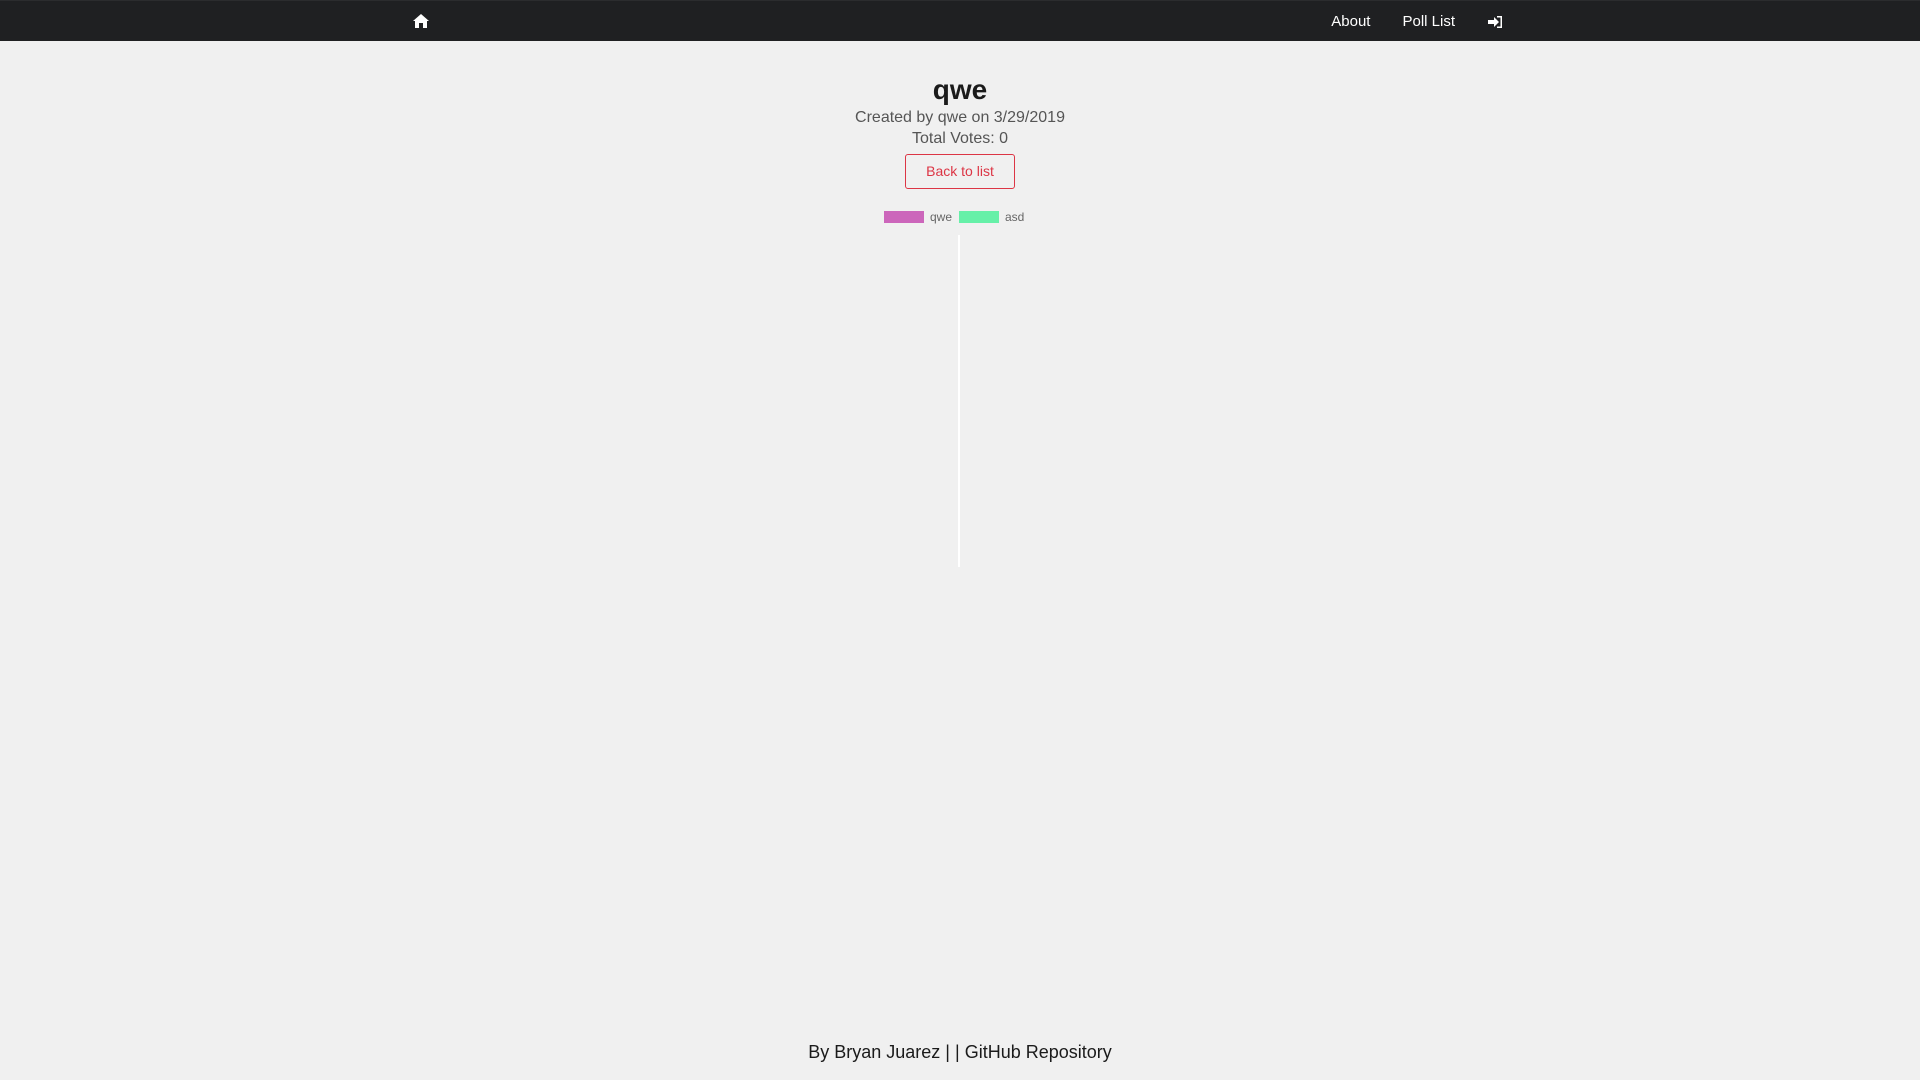 The width and height of the screenshot is (1920, 1080). I want to click on nav-links: About Poll List, so click(1401, 21).